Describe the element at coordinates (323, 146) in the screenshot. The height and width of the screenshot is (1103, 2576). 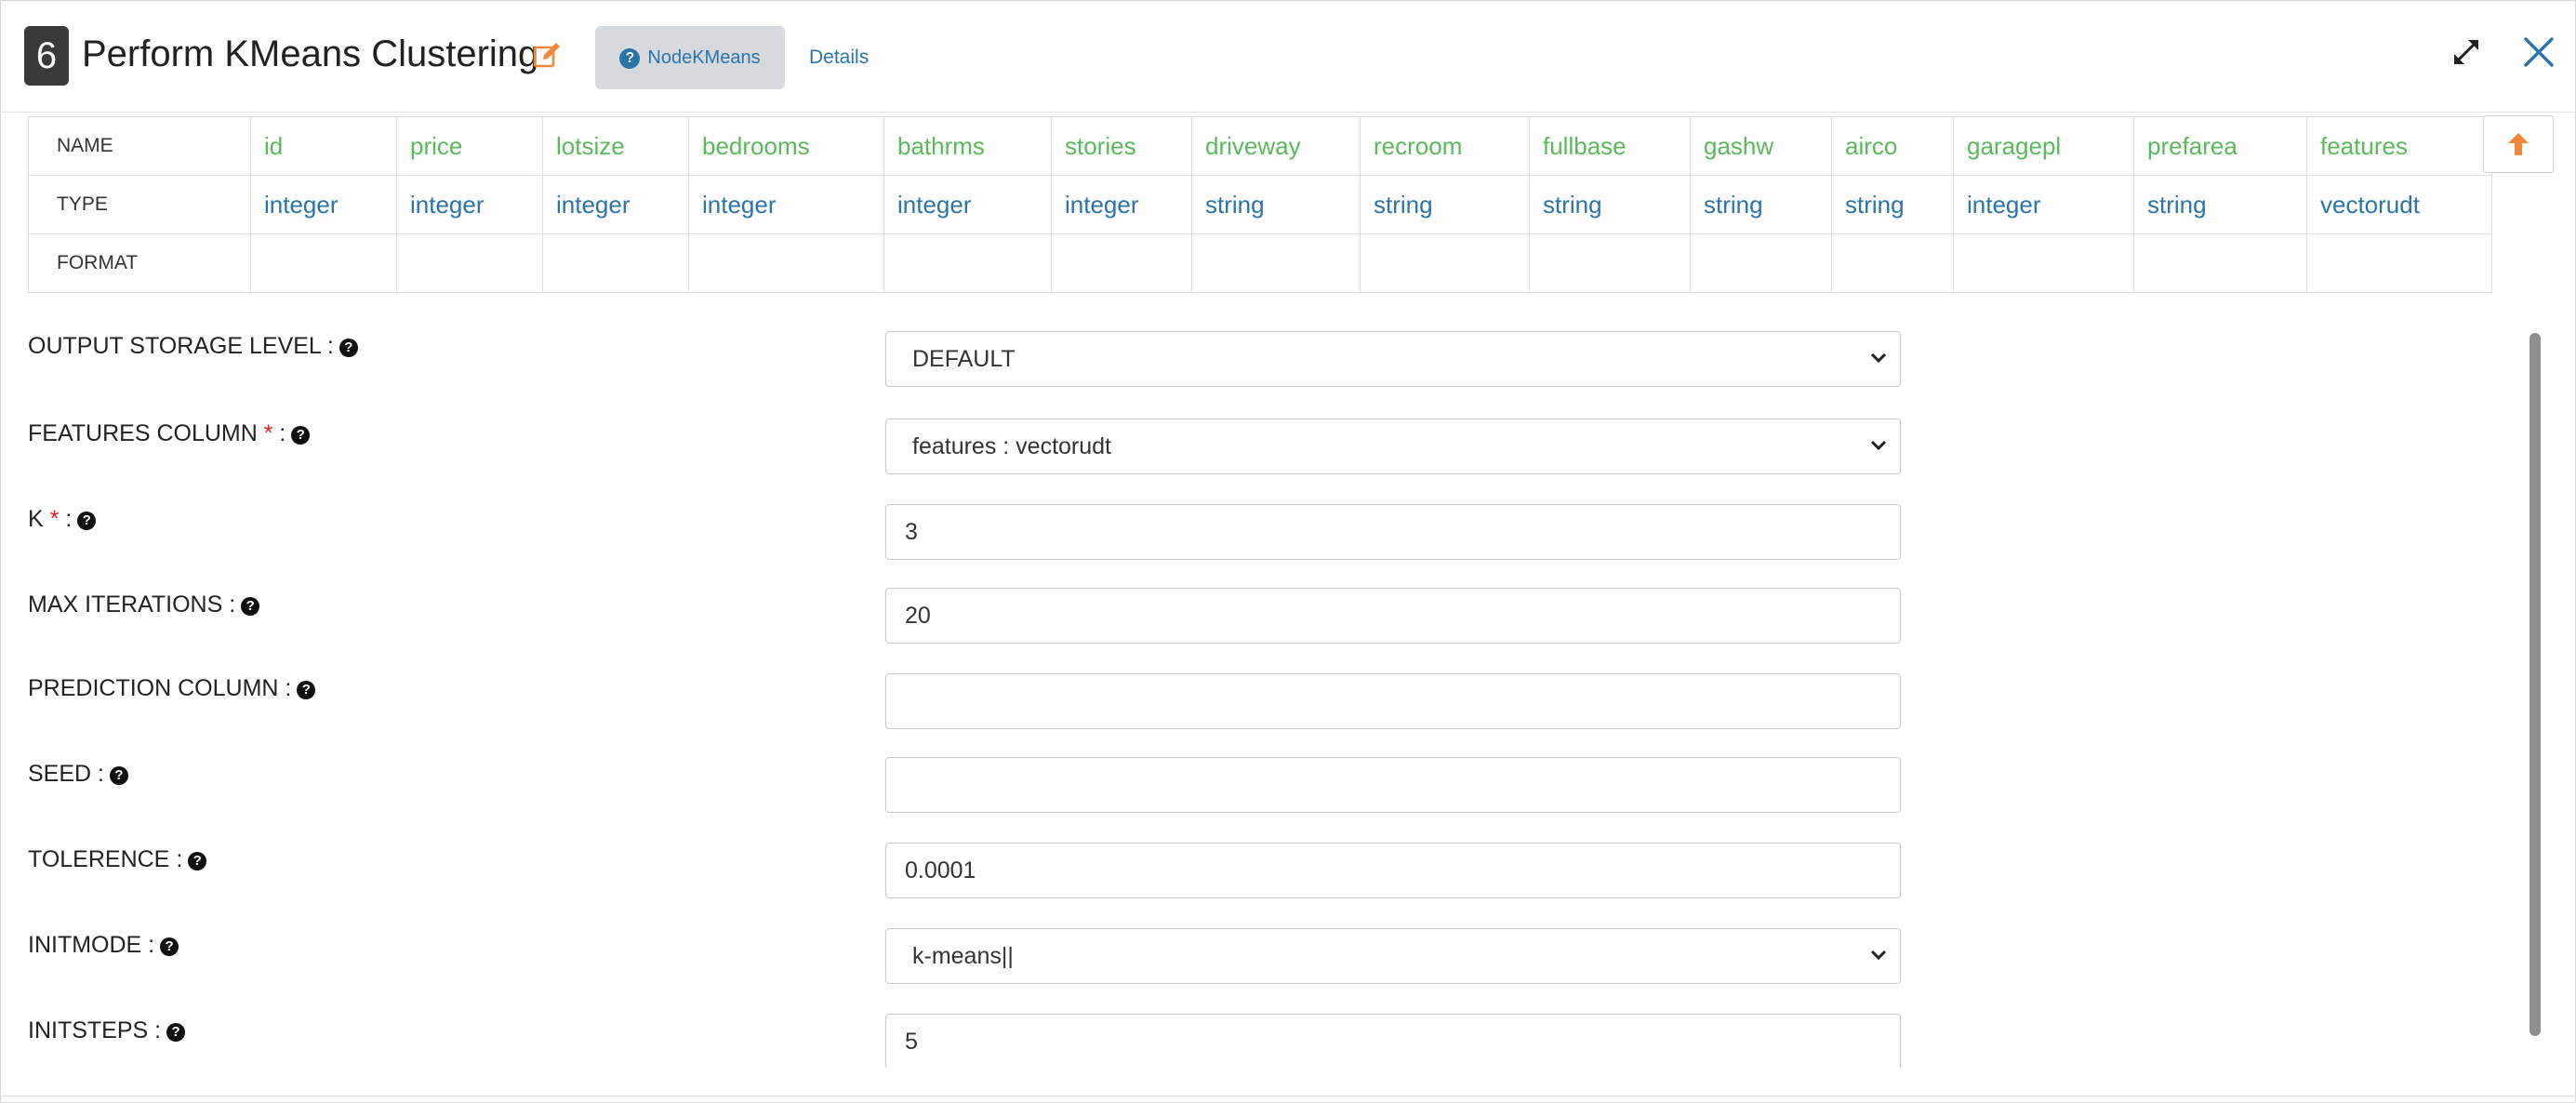
I see `column-name: id` at that location.